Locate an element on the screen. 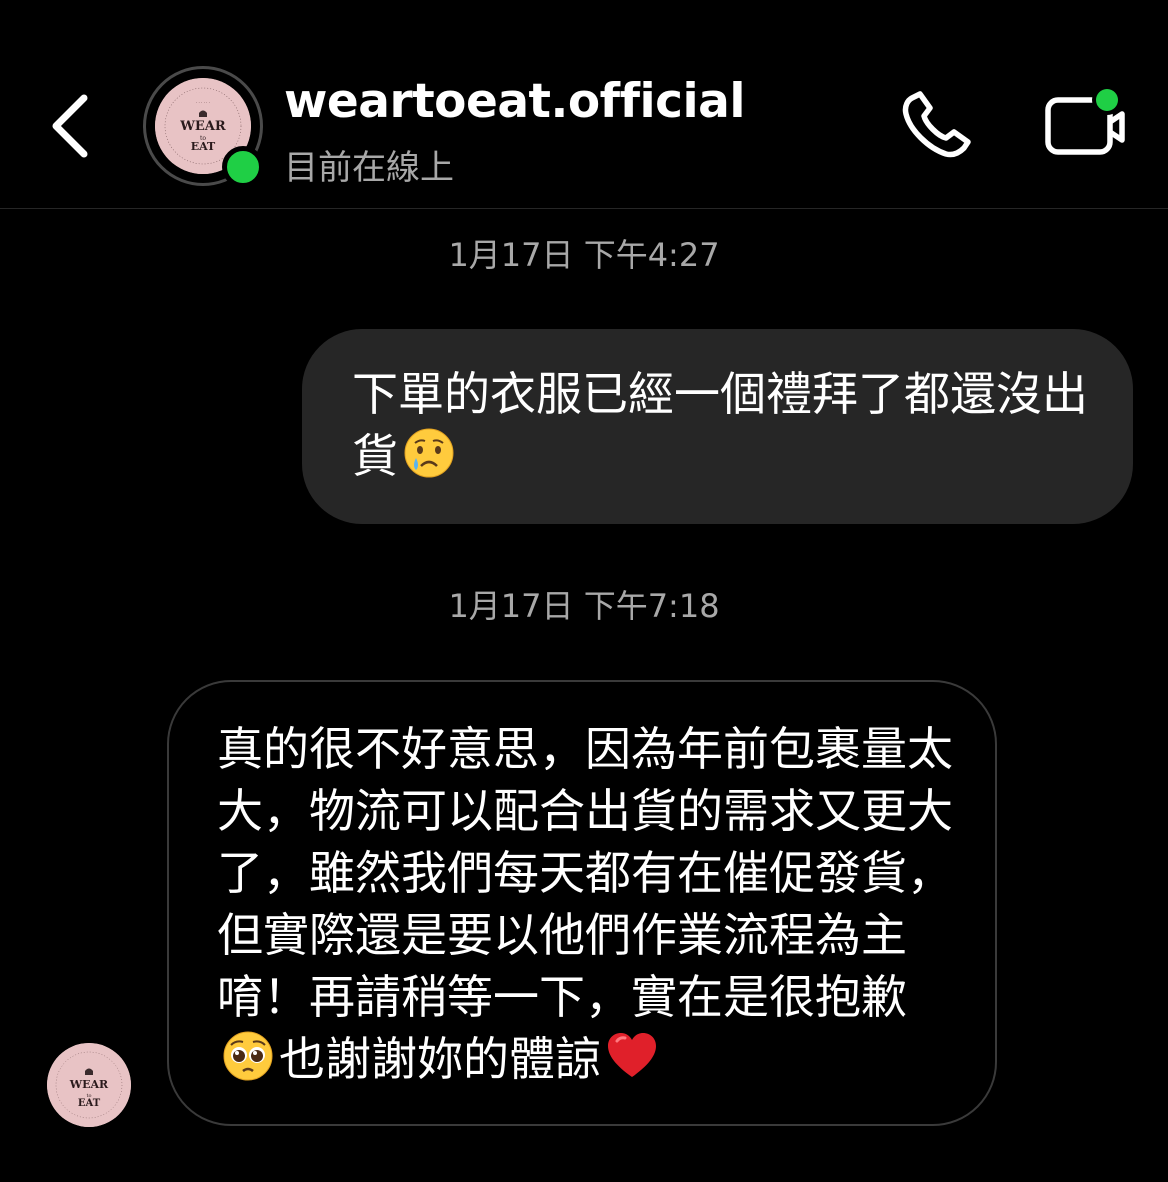  crying-face-icon is located at coordinates (429, 453).